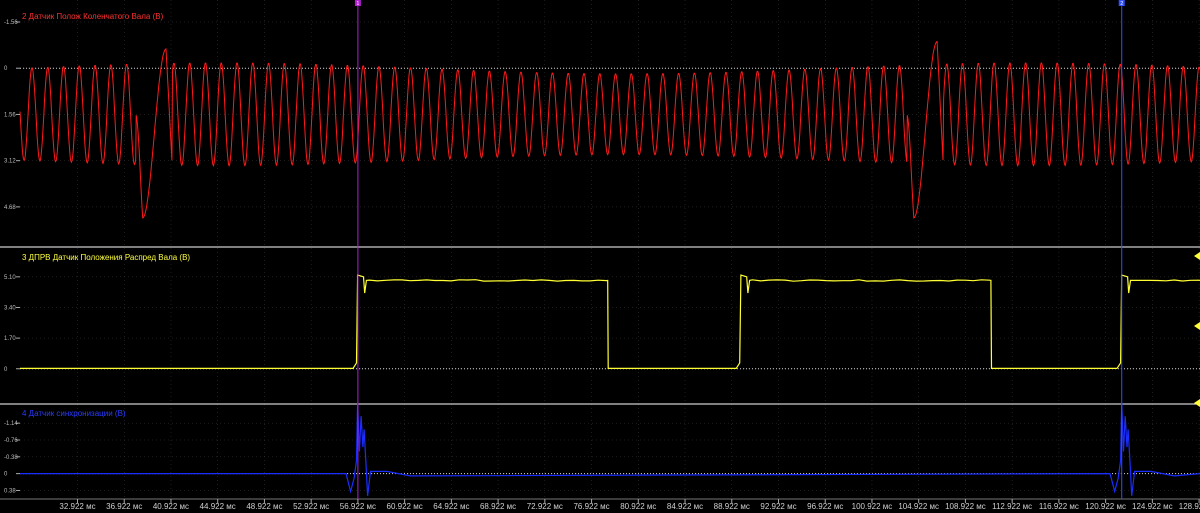 This screenshot has height=513, width=1200. I want to click on y-tick-label: -1.14, so click(11, 424).